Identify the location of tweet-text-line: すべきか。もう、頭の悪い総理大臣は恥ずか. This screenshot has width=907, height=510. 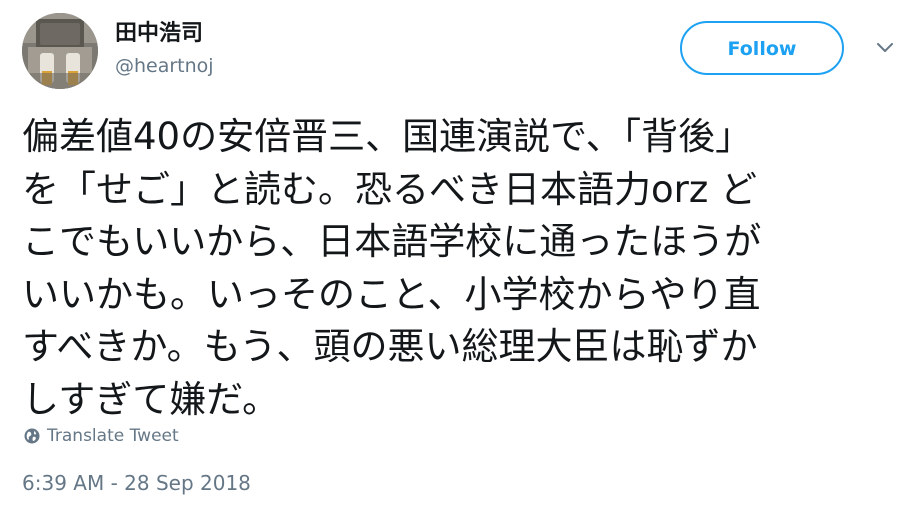
(390, 346).